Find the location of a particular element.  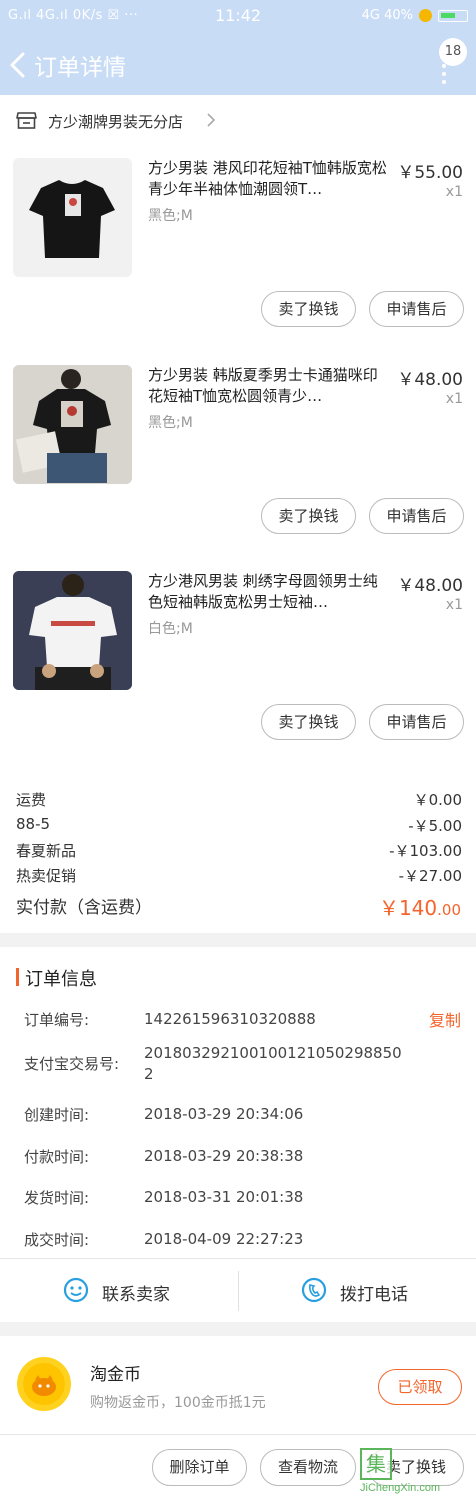

contact-seller-button: 联系卖家 is located at coordinates (119, 1291).